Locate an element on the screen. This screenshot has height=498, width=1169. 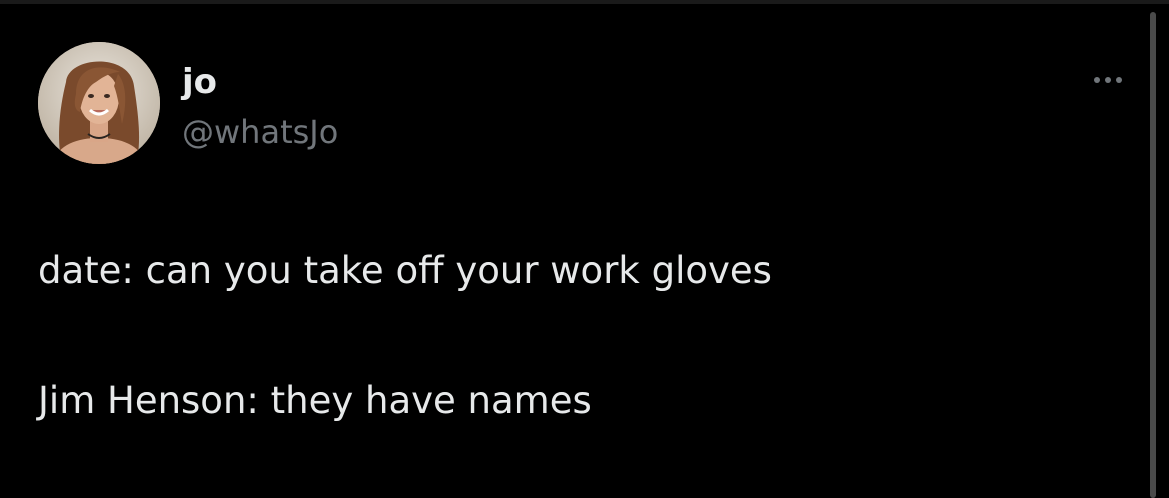
tweet-text-line: Jim Henson: they have names is located at coordinates (315, 400).